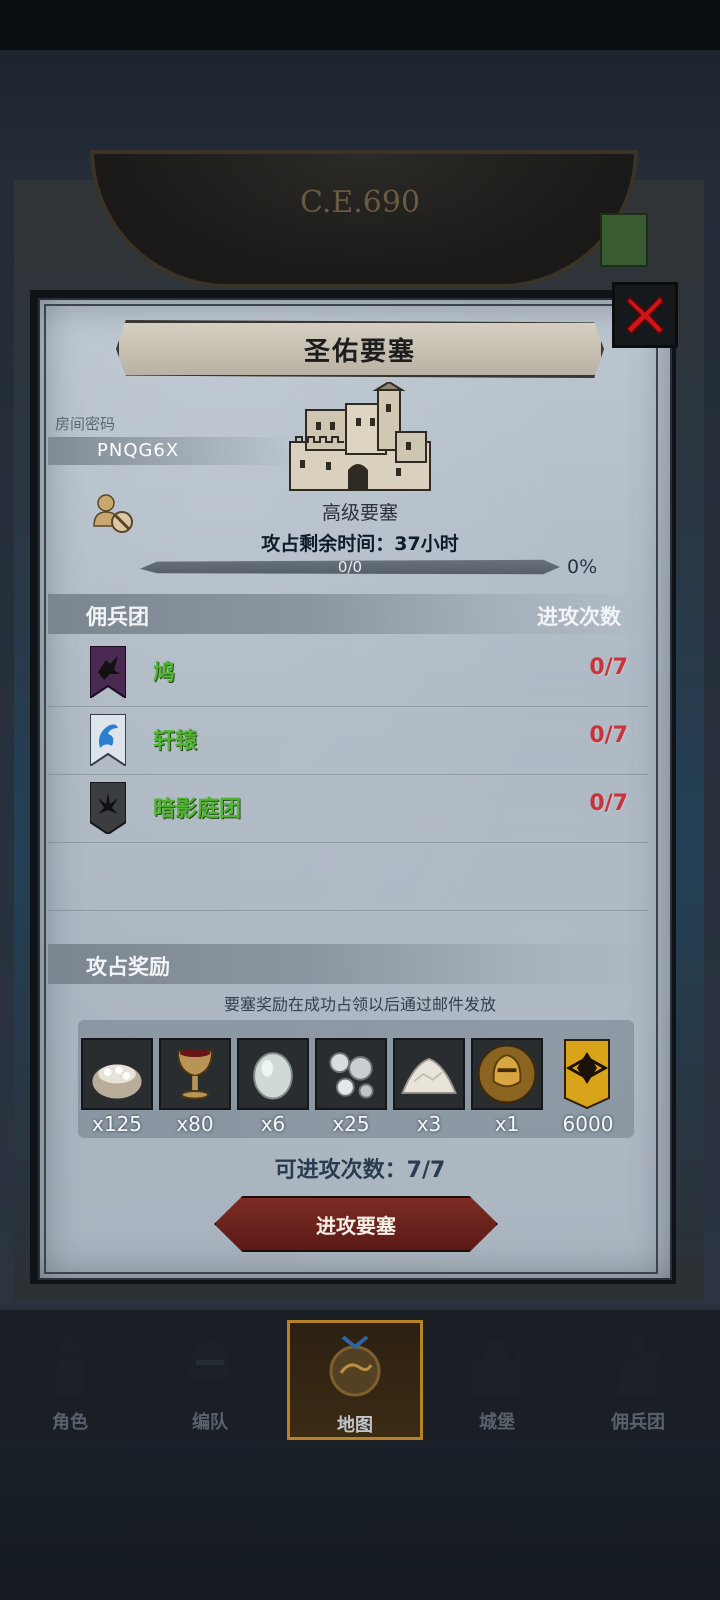 Image resolution: width=720 pixels, height=1600 pixels. What do you see at coordinates (582, 567) in the screenshot?
I see `progress-percent: 0%` at bounding box center [582, 567].